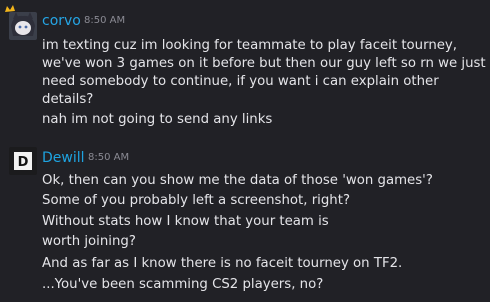 Image resolution: width=490 pixels, height=302 pixels. I want to click on svg-text: D, so click(23, 162).